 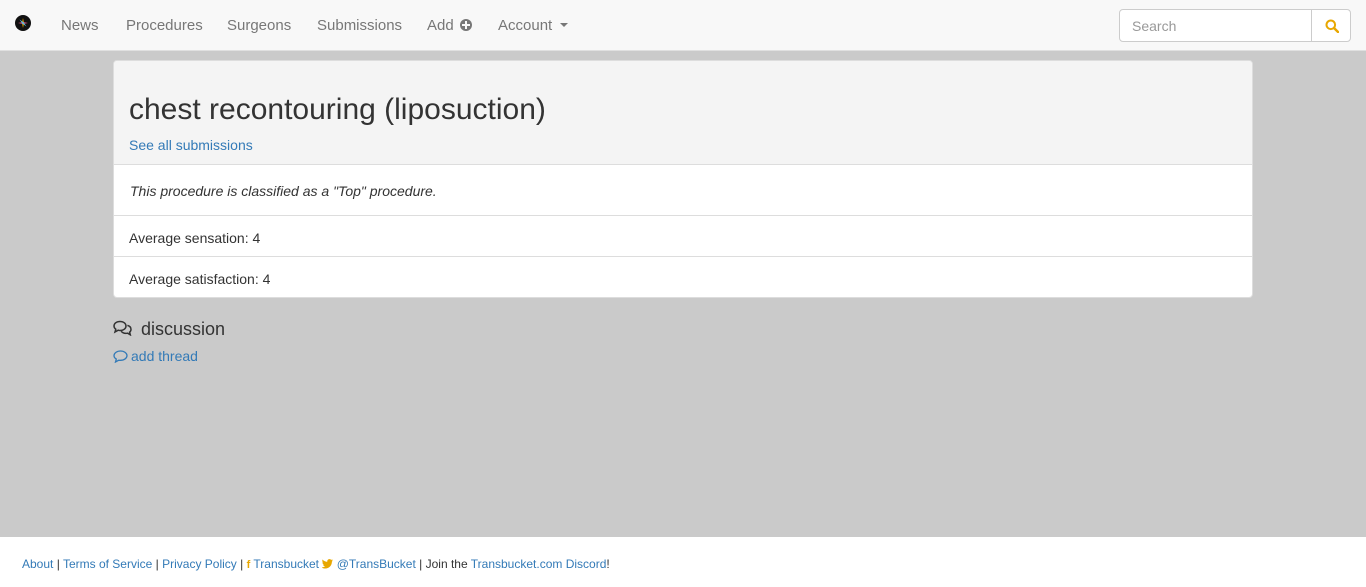 I want to click on footer-twitter-link: @TransBucket, so click(x=369, y=564).